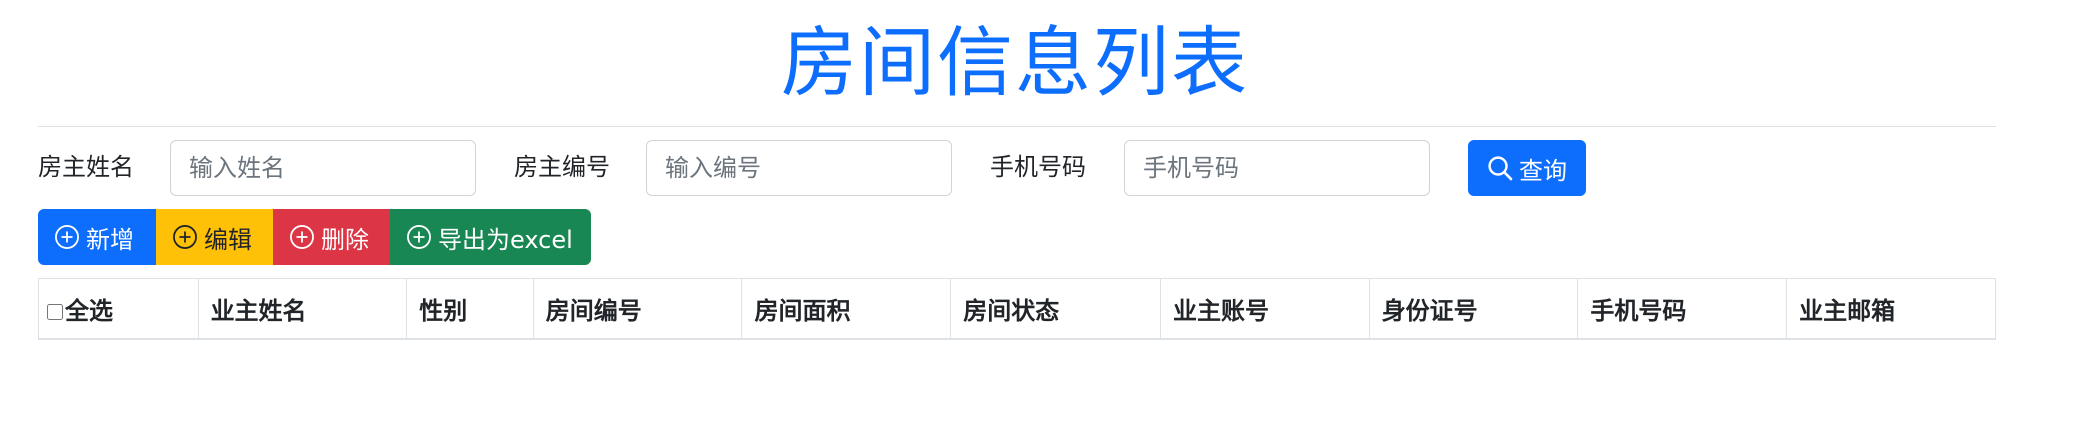 The width and height of the screenshot is (2076, 428). I want to click on add-button-label: 新增, so click(110, 239).